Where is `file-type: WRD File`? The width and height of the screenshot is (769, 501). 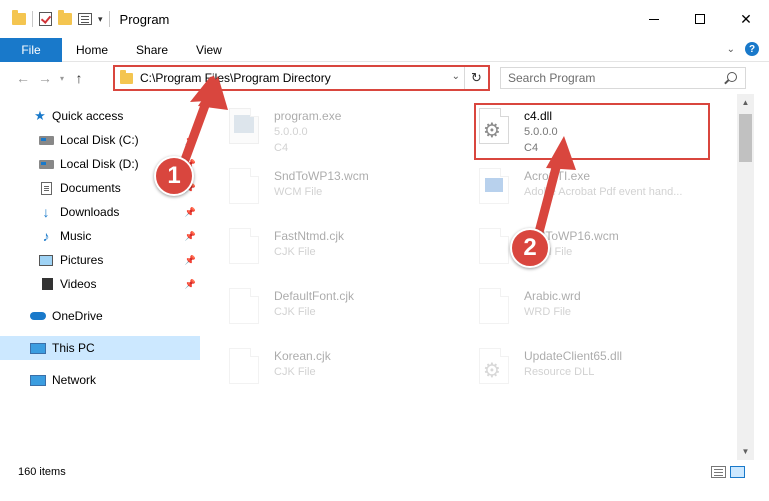
file-type: WRD File is located at coordinates (548, 312).